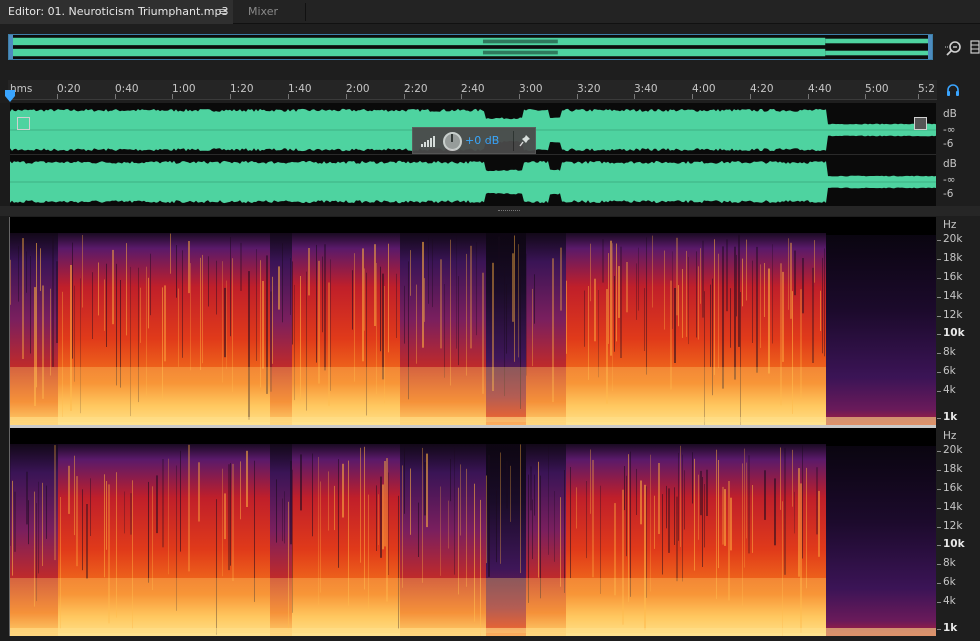  Describe the element at coordinates (470, 47) in the screenshot. I see `overview-waveform` at that location.